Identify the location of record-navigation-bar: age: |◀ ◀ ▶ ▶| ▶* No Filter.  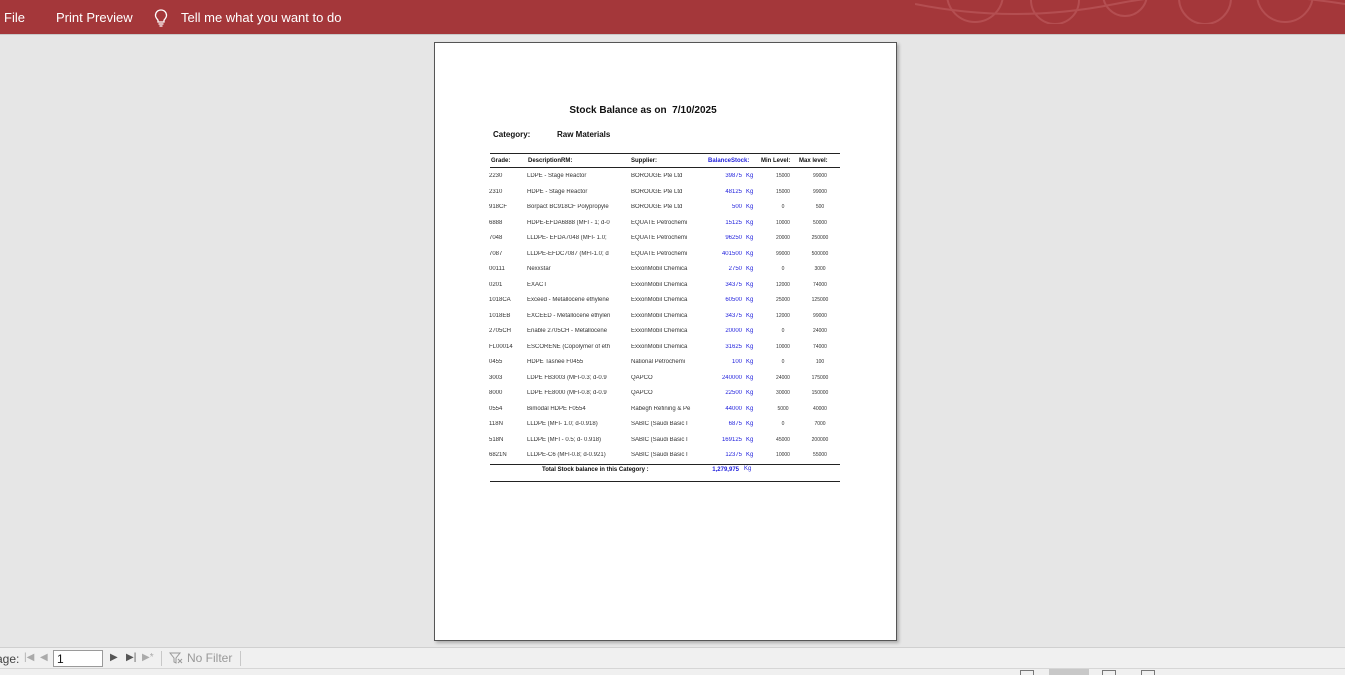
(672, 657).